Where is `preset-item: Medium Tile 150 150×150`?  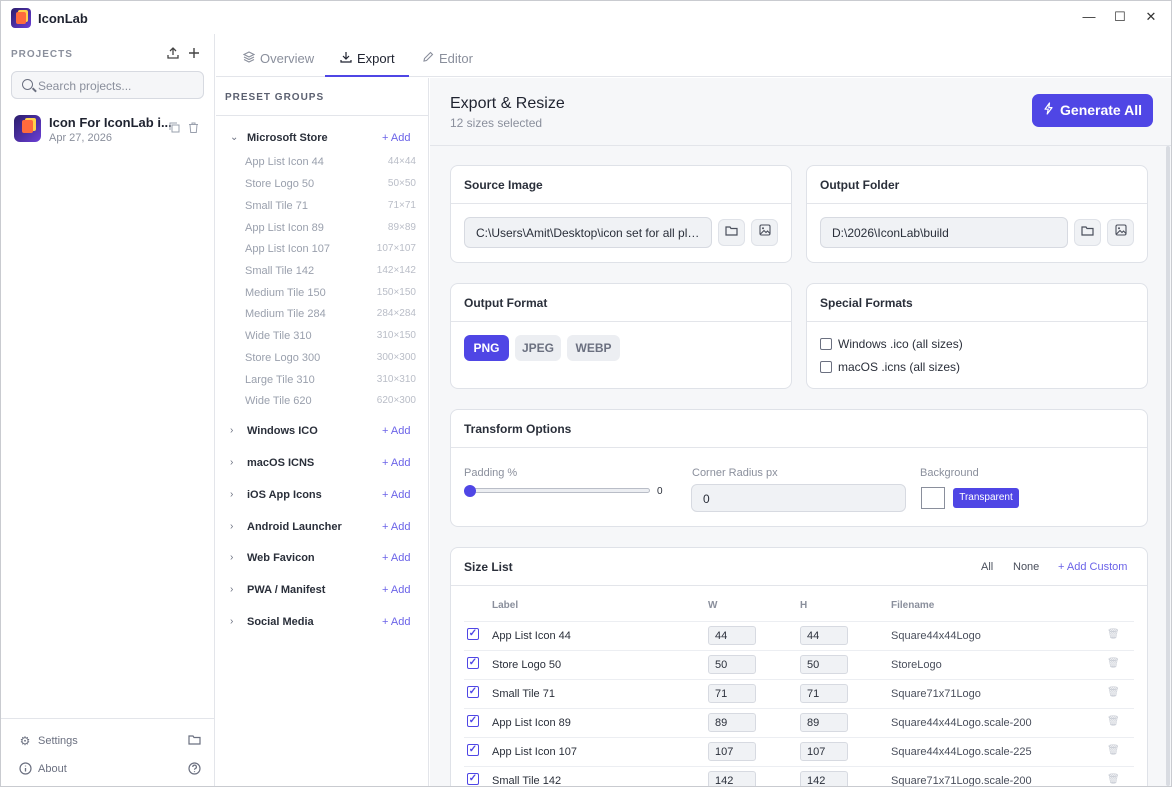 preset-item: Medium Tile 150 150×150 is located at coordinates (322, 294).